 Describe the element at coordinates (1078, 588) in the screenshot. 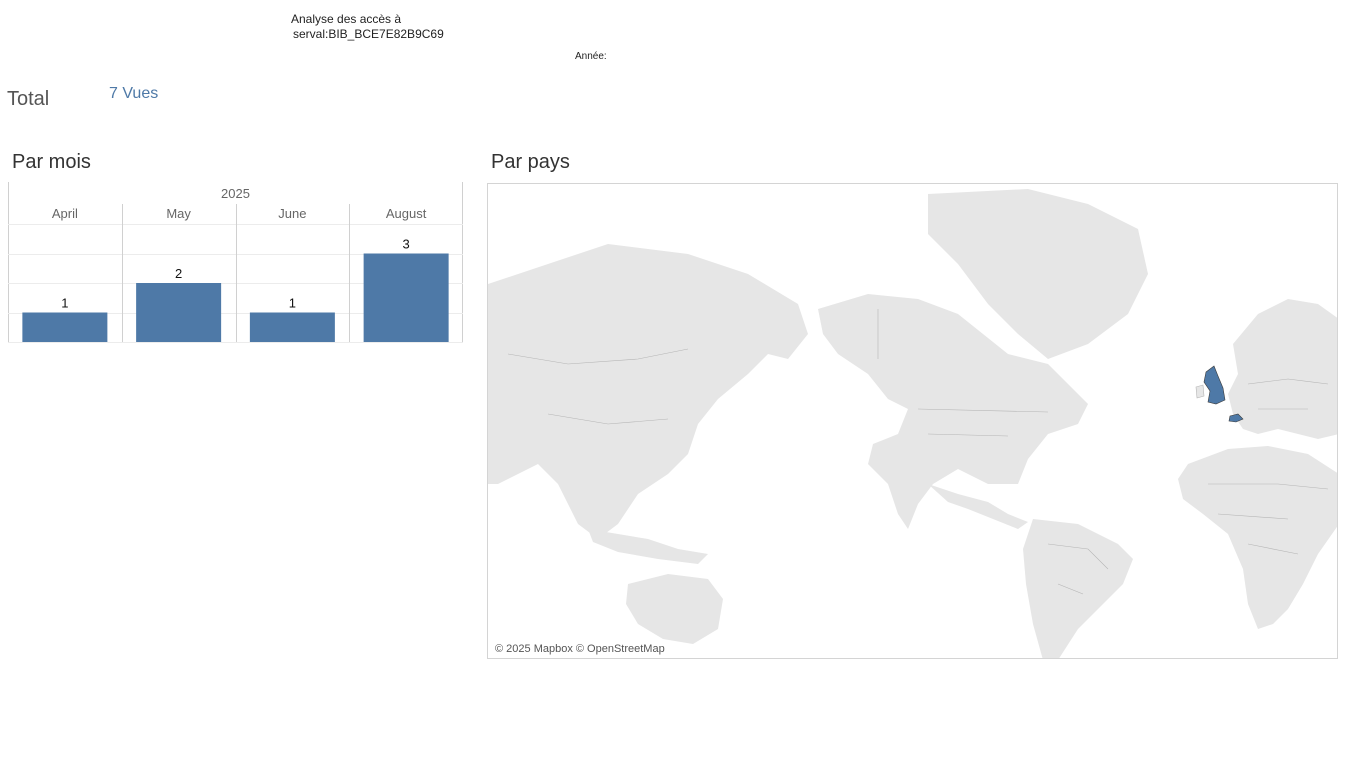

I see `land-south-america` at that location.